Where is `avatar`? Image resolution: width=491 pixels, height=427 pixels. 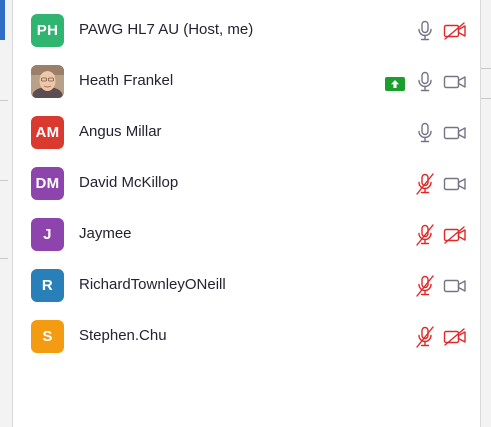
avatar is located at coordinates (47, 81).